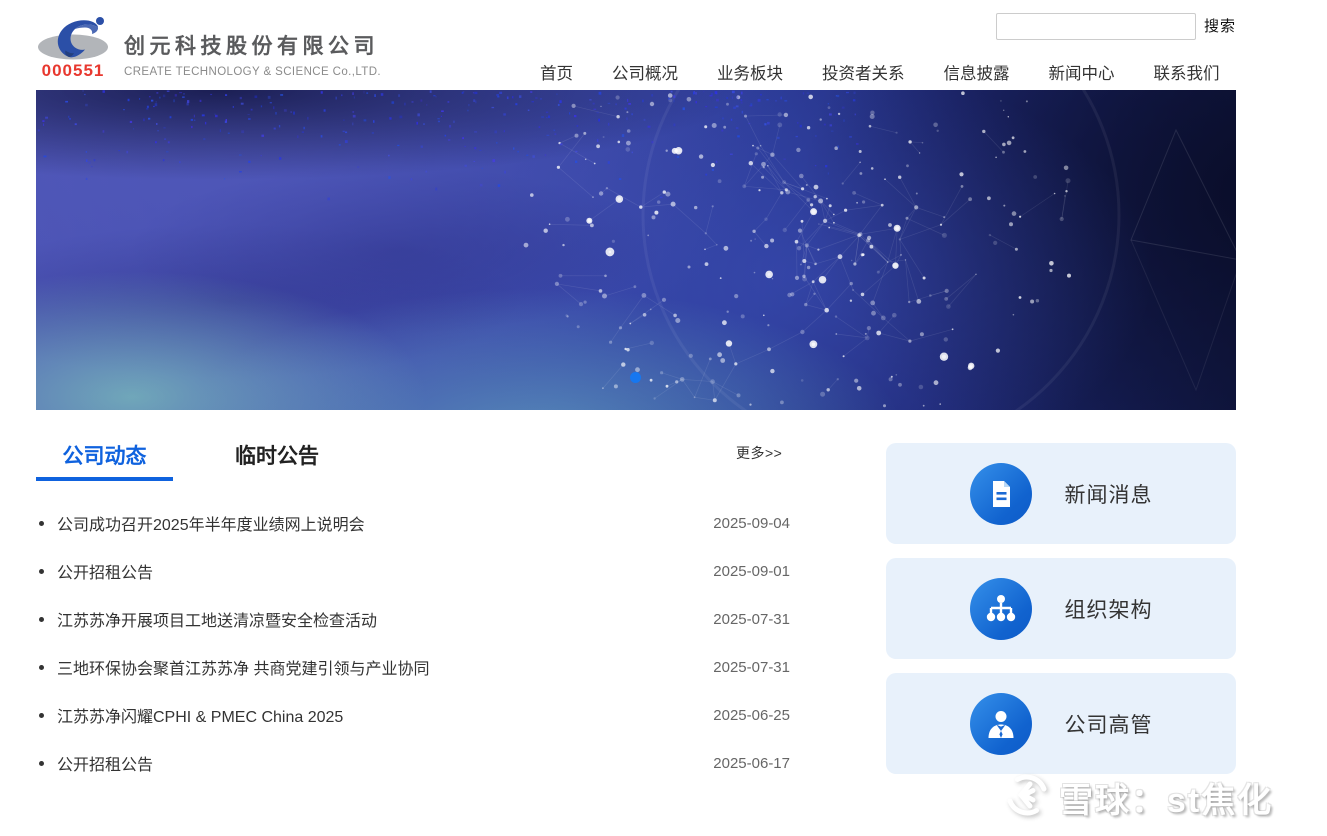 This screenshot has width=1327, height=836. What do you see at coordinates (1000, 608) in the screenshot?
I see `org-chart-icon` at bounding box center [1000, 608].